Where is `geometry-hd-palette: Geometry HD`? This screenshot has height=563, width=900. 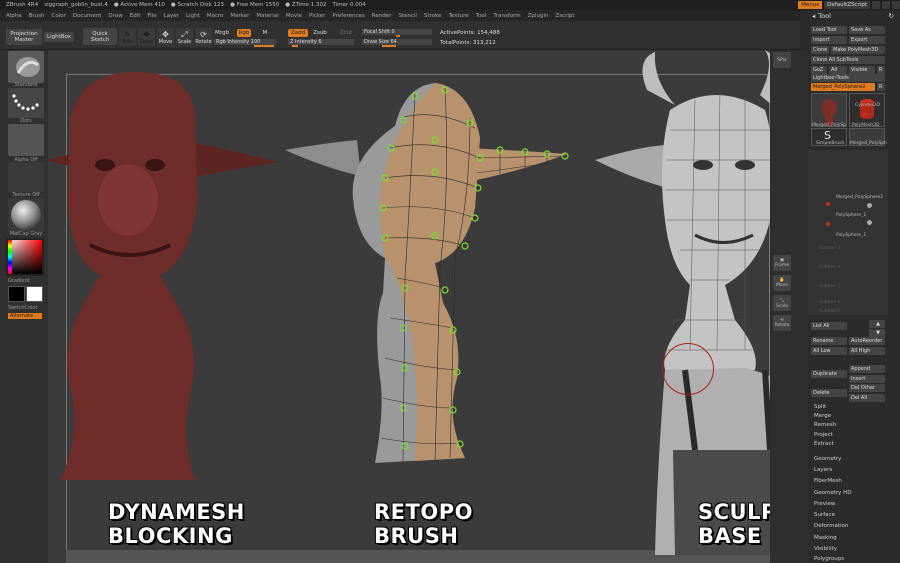
geometry-hd-palette: Geometry HD is located at coordinates (833, 493).